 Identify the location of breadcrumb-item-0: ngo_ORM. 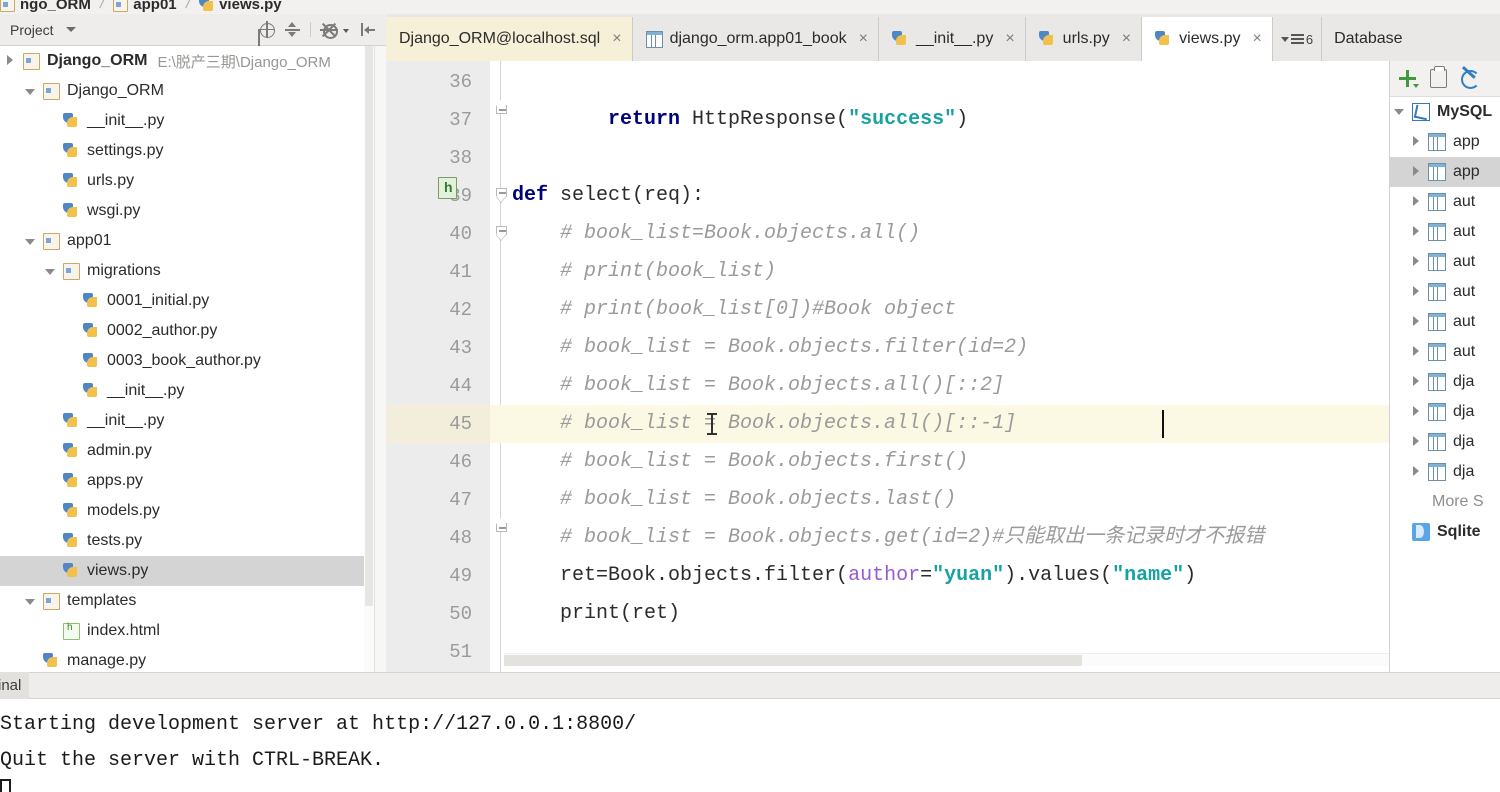
(45, 6).